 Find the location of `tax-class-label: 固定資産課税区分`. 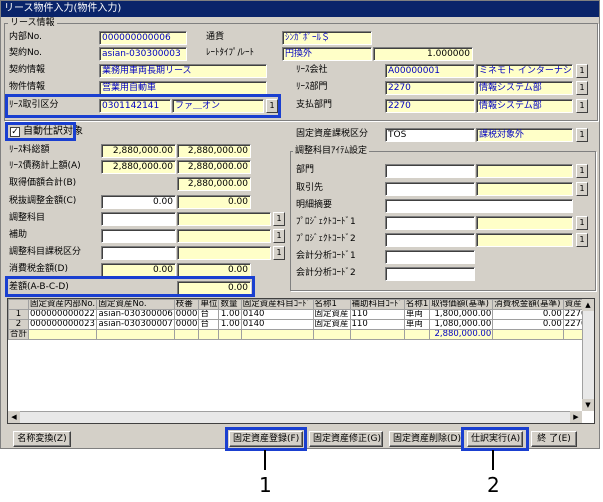

tax-class-label: 固定資産課税区分 is located at coordinates (332, 134).